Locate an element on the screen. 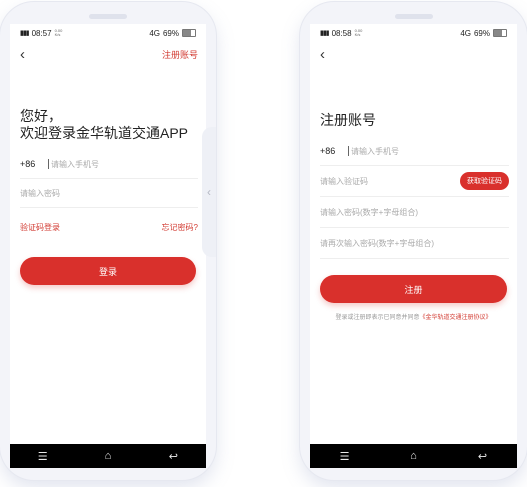  sms-login-link: 验证码登录 is located at coordinates (40, 227).